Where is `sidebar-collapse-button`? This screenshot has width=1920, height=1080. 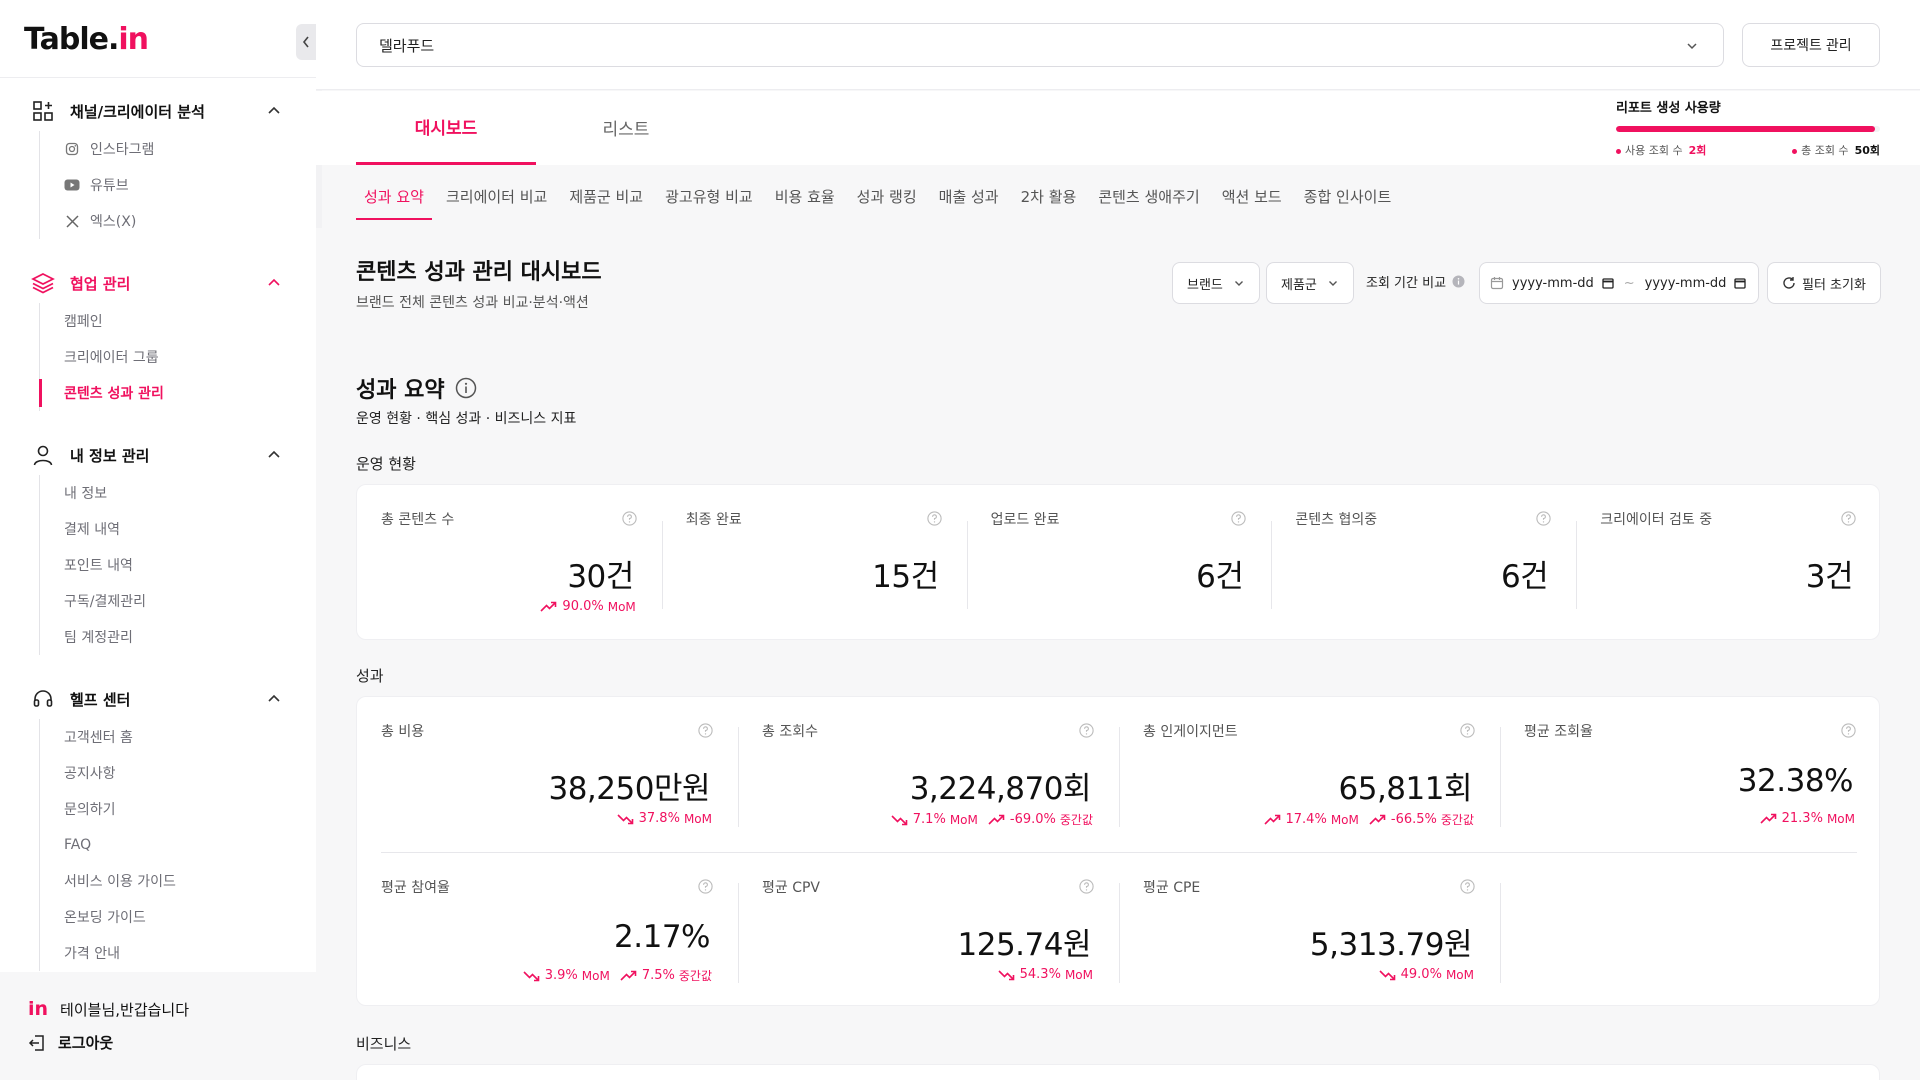
sidebar-collapse-button is located at coordinates (306, 42).